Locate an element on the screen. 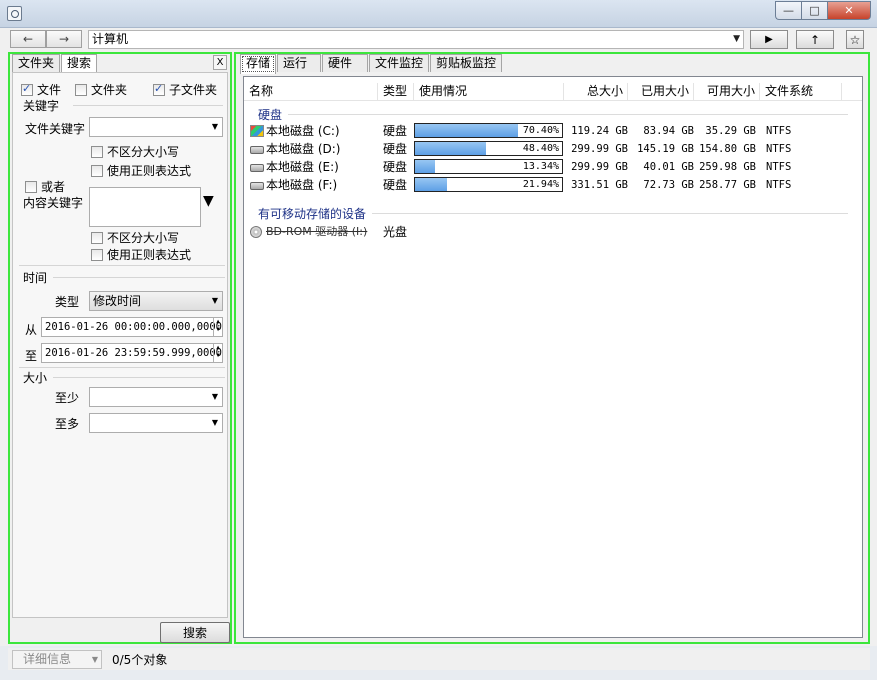  drive-free: 35.29 GB is located at coordinates (730, 131).